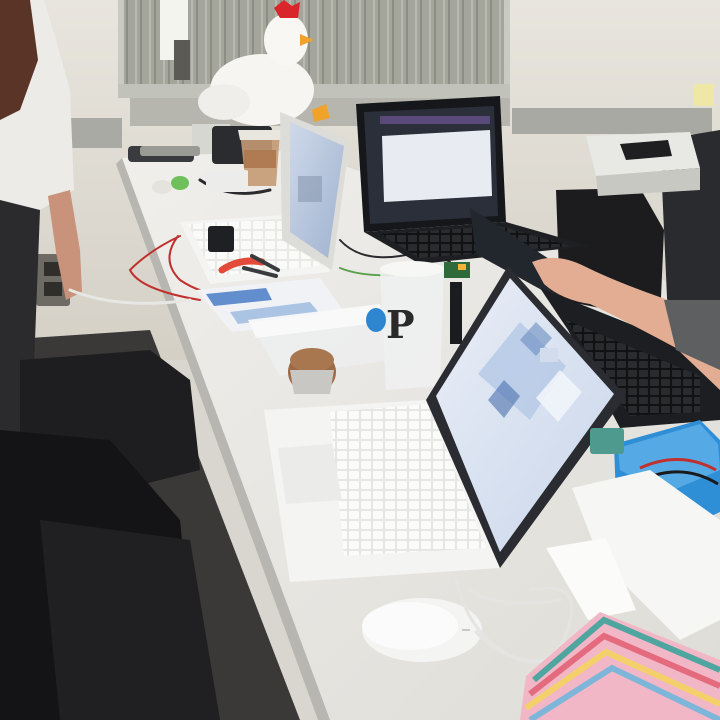  I want to click on black-cable-stand, so click(456, 313).